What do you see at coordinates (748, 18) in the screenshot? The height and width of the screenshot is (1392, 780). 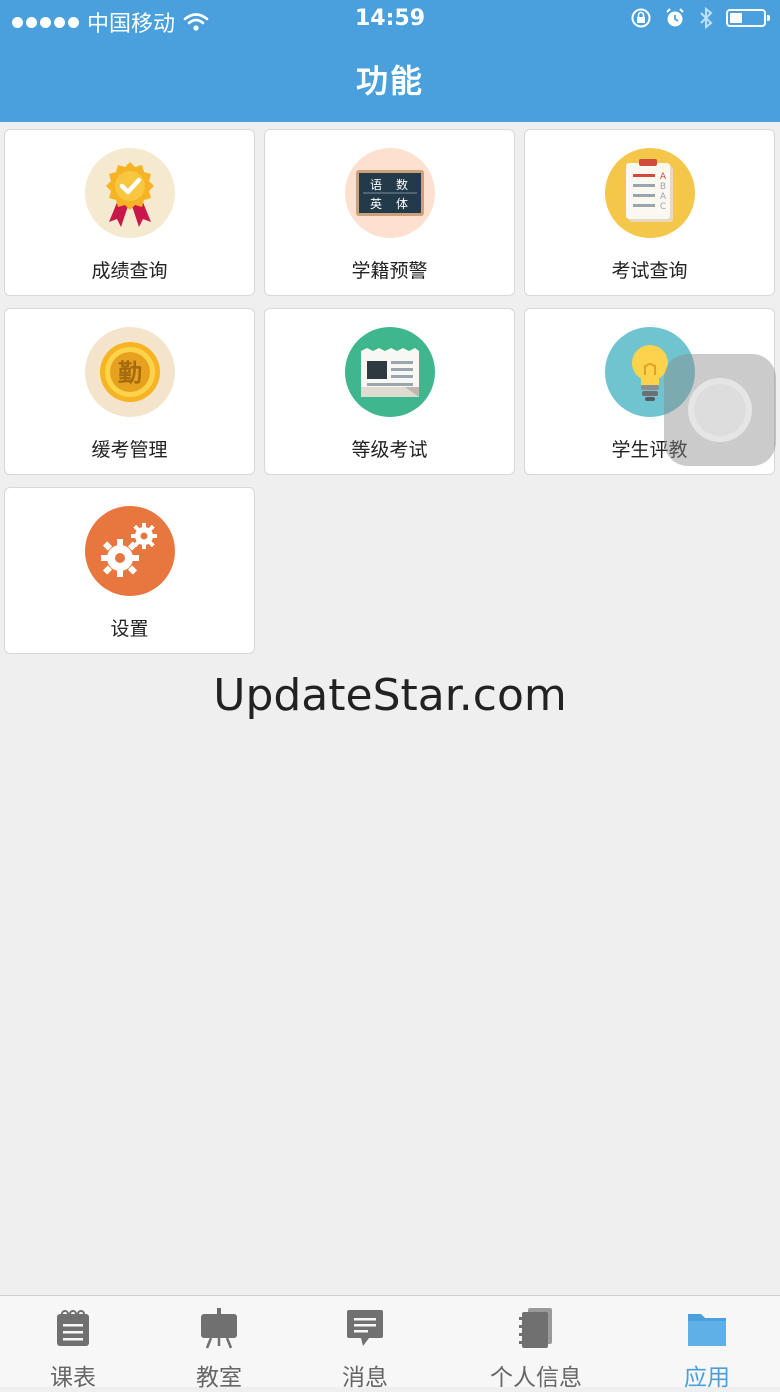 I see `battery-icon` at bounding box center [748, 18].